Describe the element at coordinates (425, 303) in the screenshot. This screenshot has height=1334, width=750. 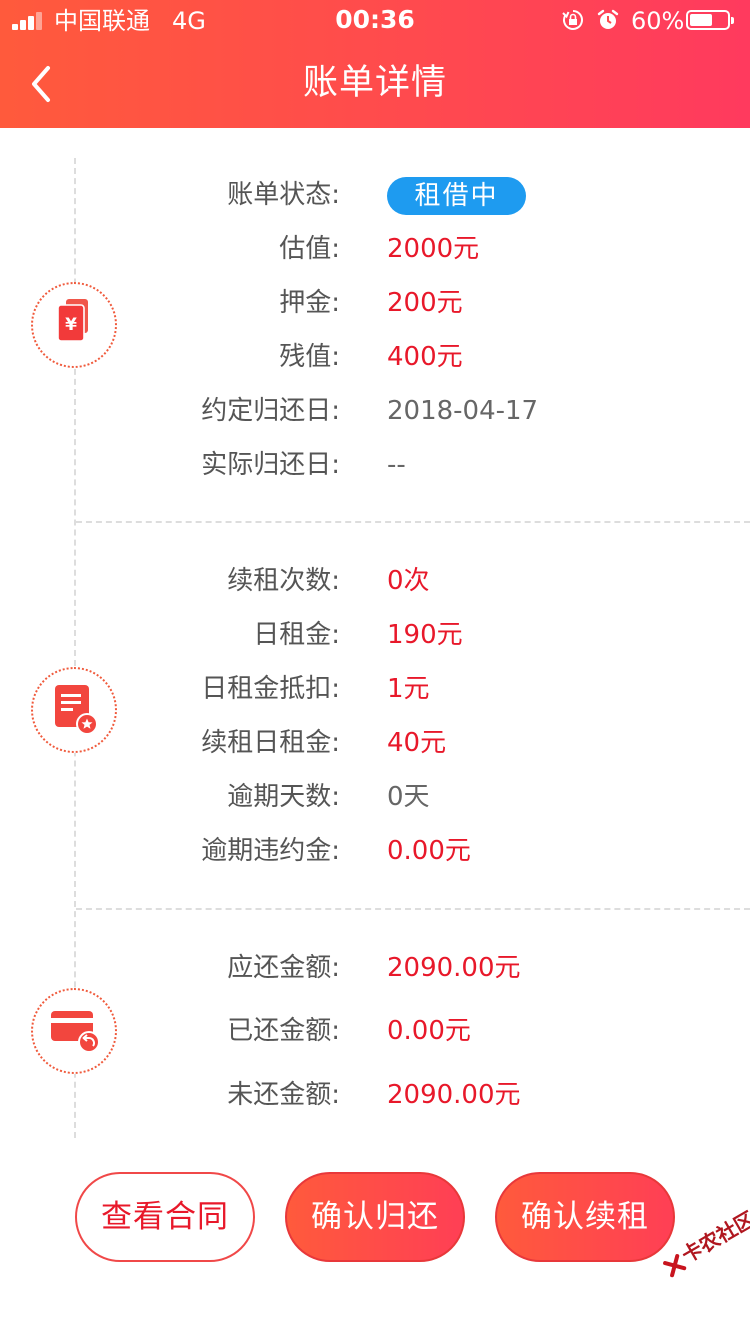
I see `deposit-value: 200元` at that location.